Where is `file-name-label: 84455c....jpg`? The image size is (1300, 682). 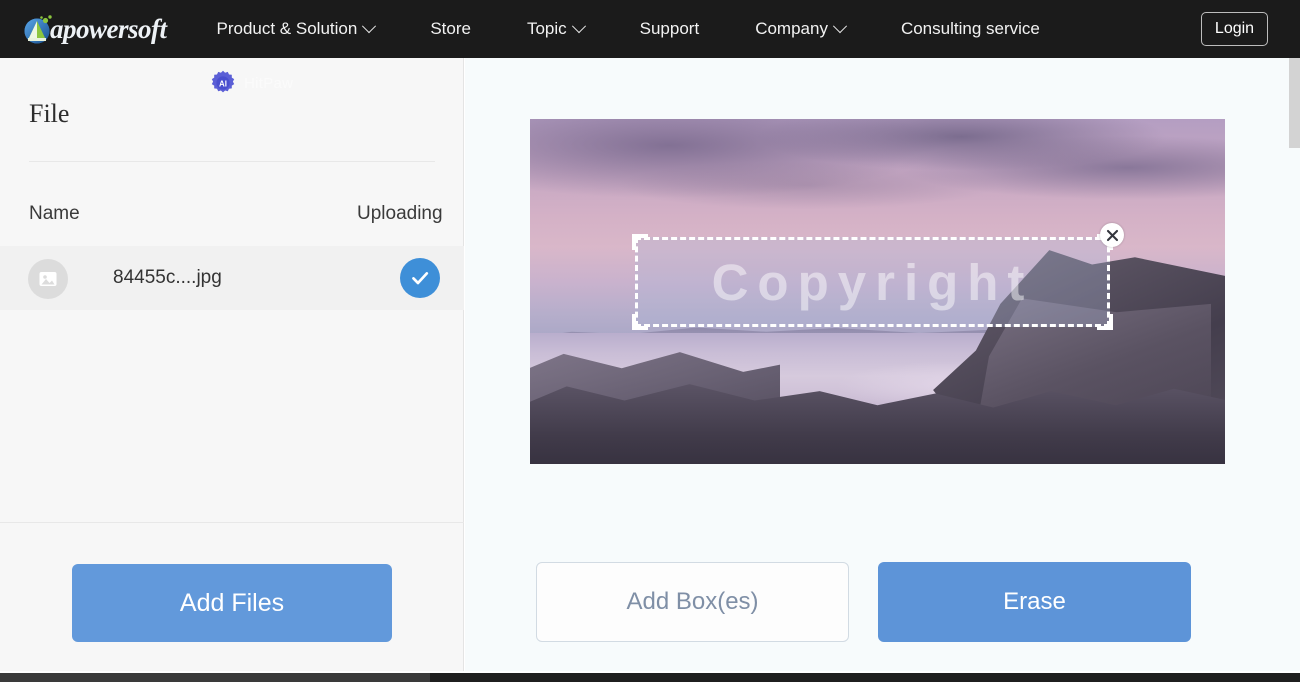
file-name-label: 84455c....jpg is located at coordinates (167, 277).